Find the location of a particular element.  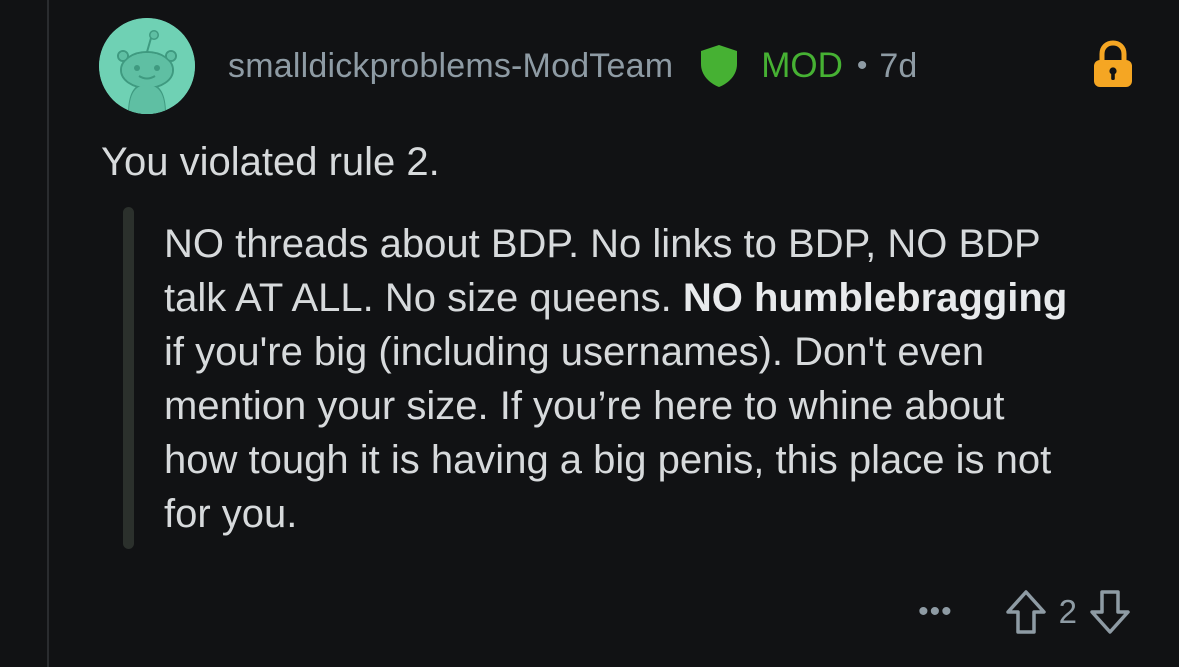

lock-icon is located at coordinates (1113, 63).